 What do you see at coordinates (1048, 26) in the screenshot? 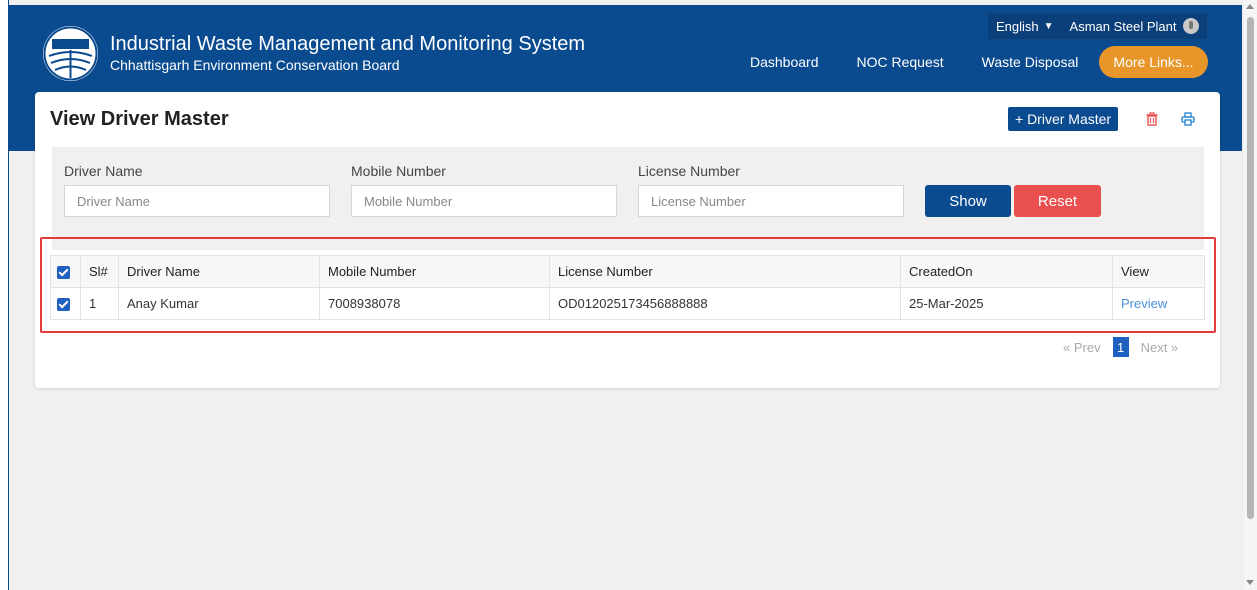
I see `chevron-down-icon: ▼` at bounding box center [1048, 26].